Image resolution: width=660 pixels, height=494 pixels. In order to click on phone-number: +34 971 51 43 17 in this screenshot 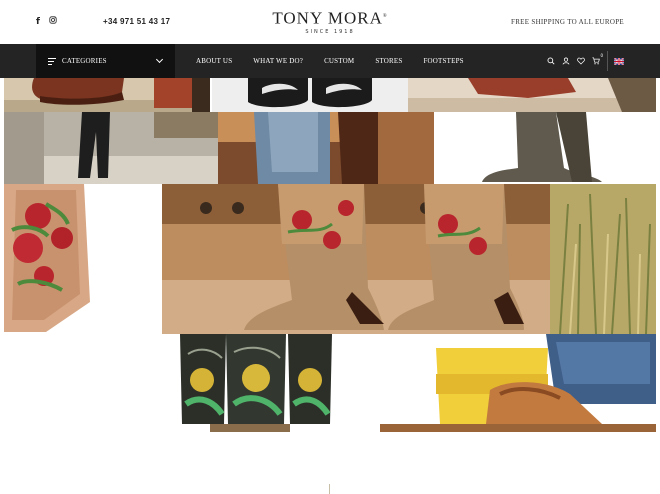, I will do `click(136, 21)`.